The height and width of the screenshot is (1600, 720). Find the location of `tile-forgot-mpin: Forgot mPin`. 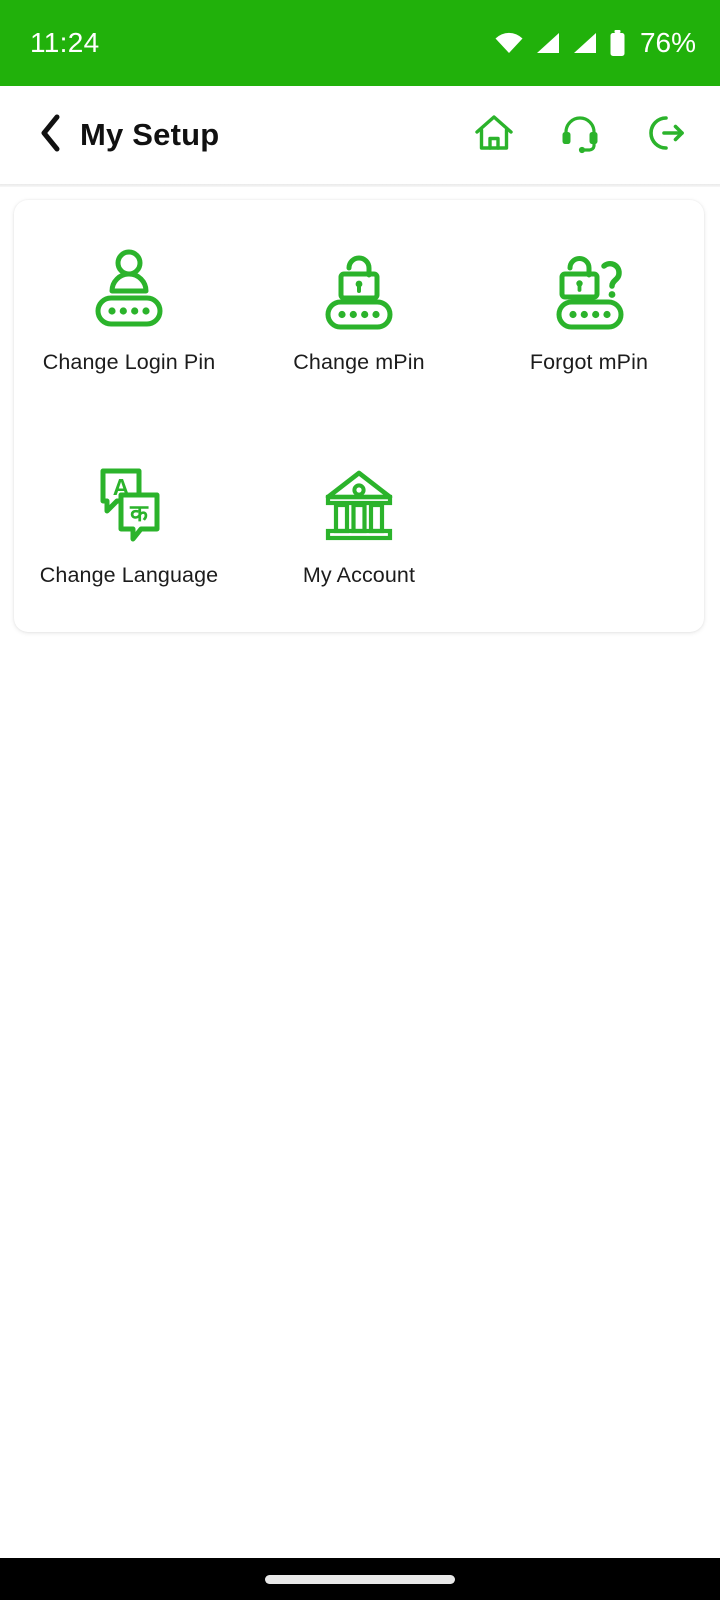

tile-forgot-mpin: Forgot mPin is located at coordinates (589, 303).